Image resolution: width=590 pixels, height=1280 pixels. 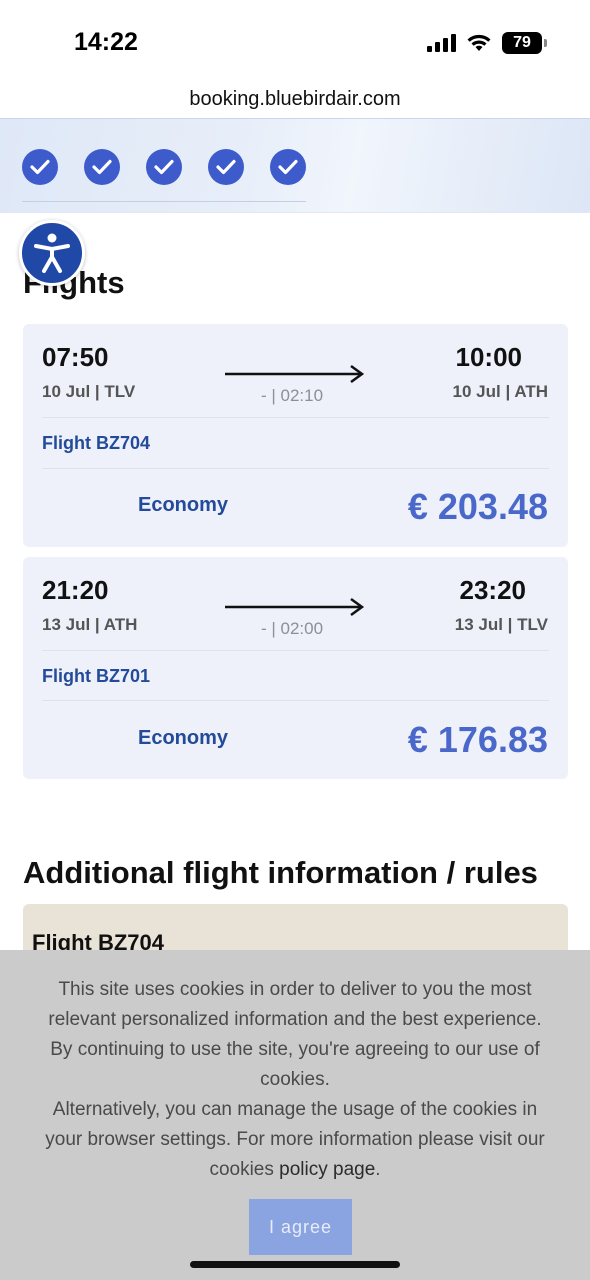 What do you see at coordinates (441, 43) in the screenshot?
I see `cellular-signal-icon` at bounding box center [441, 43].